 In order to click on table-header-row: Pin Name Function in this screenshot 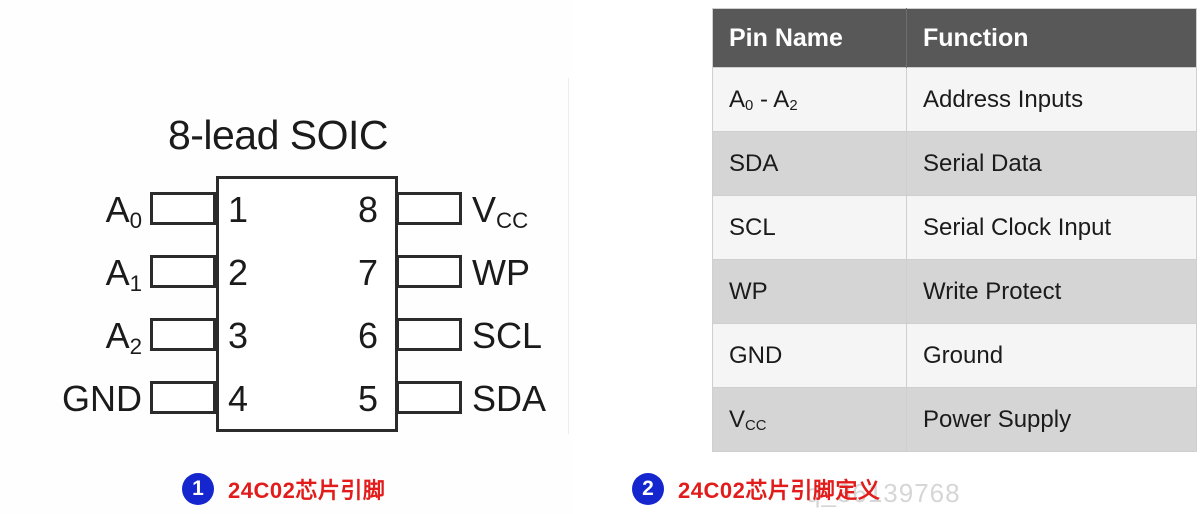, I will do `click(954, 38)`.